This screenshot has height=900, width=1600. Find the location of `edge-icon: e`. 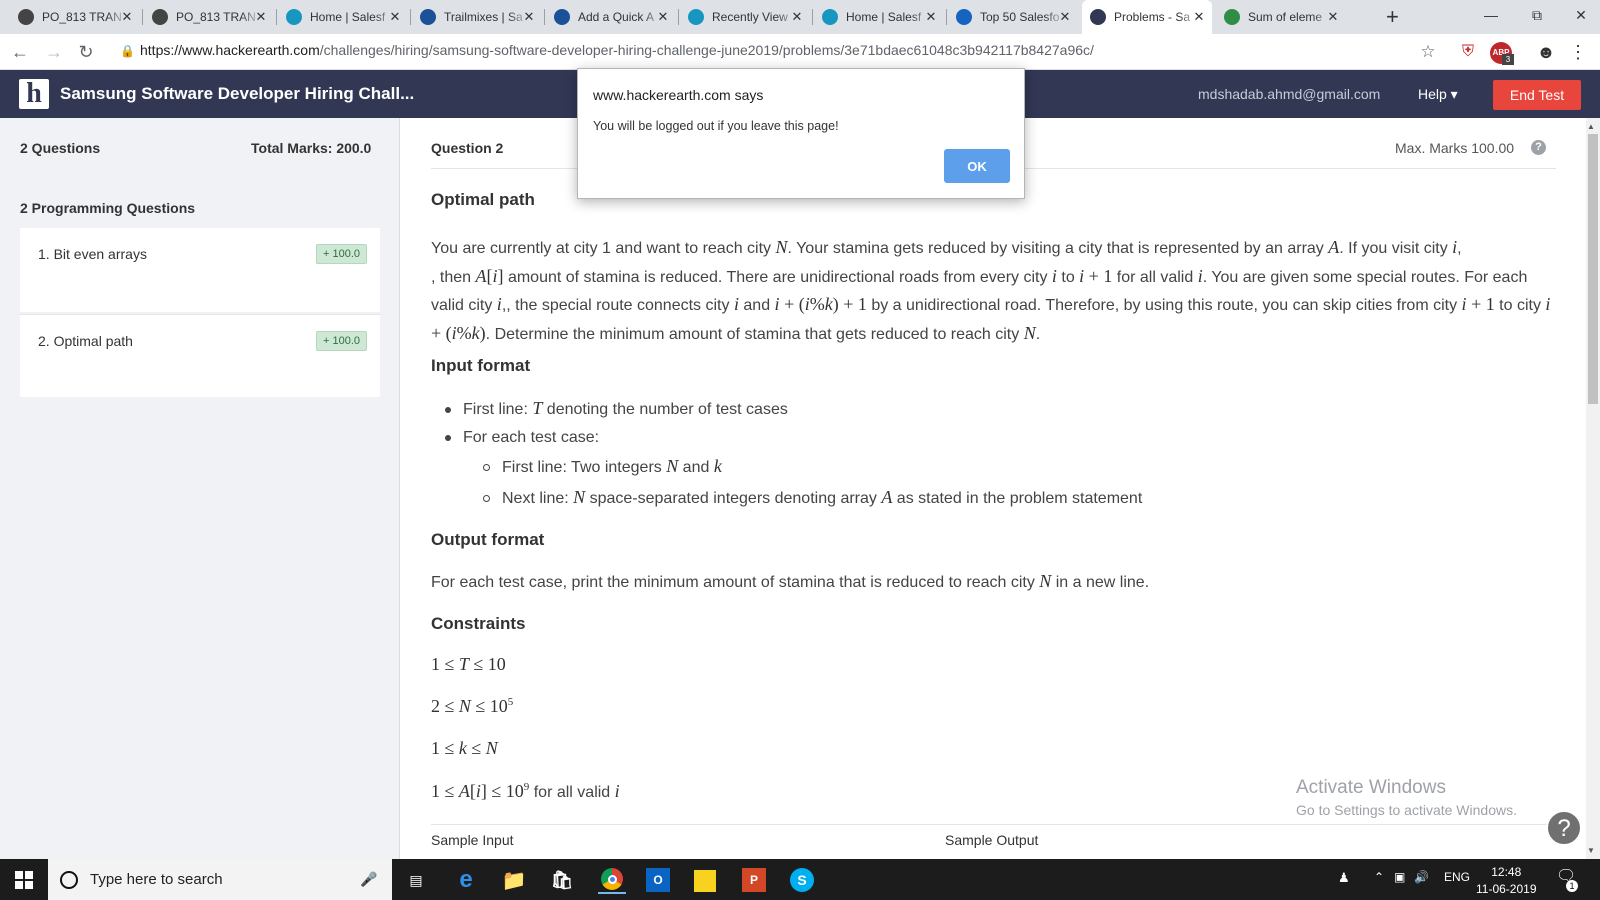

edge-icon: e is located at coordinates (466, 880).